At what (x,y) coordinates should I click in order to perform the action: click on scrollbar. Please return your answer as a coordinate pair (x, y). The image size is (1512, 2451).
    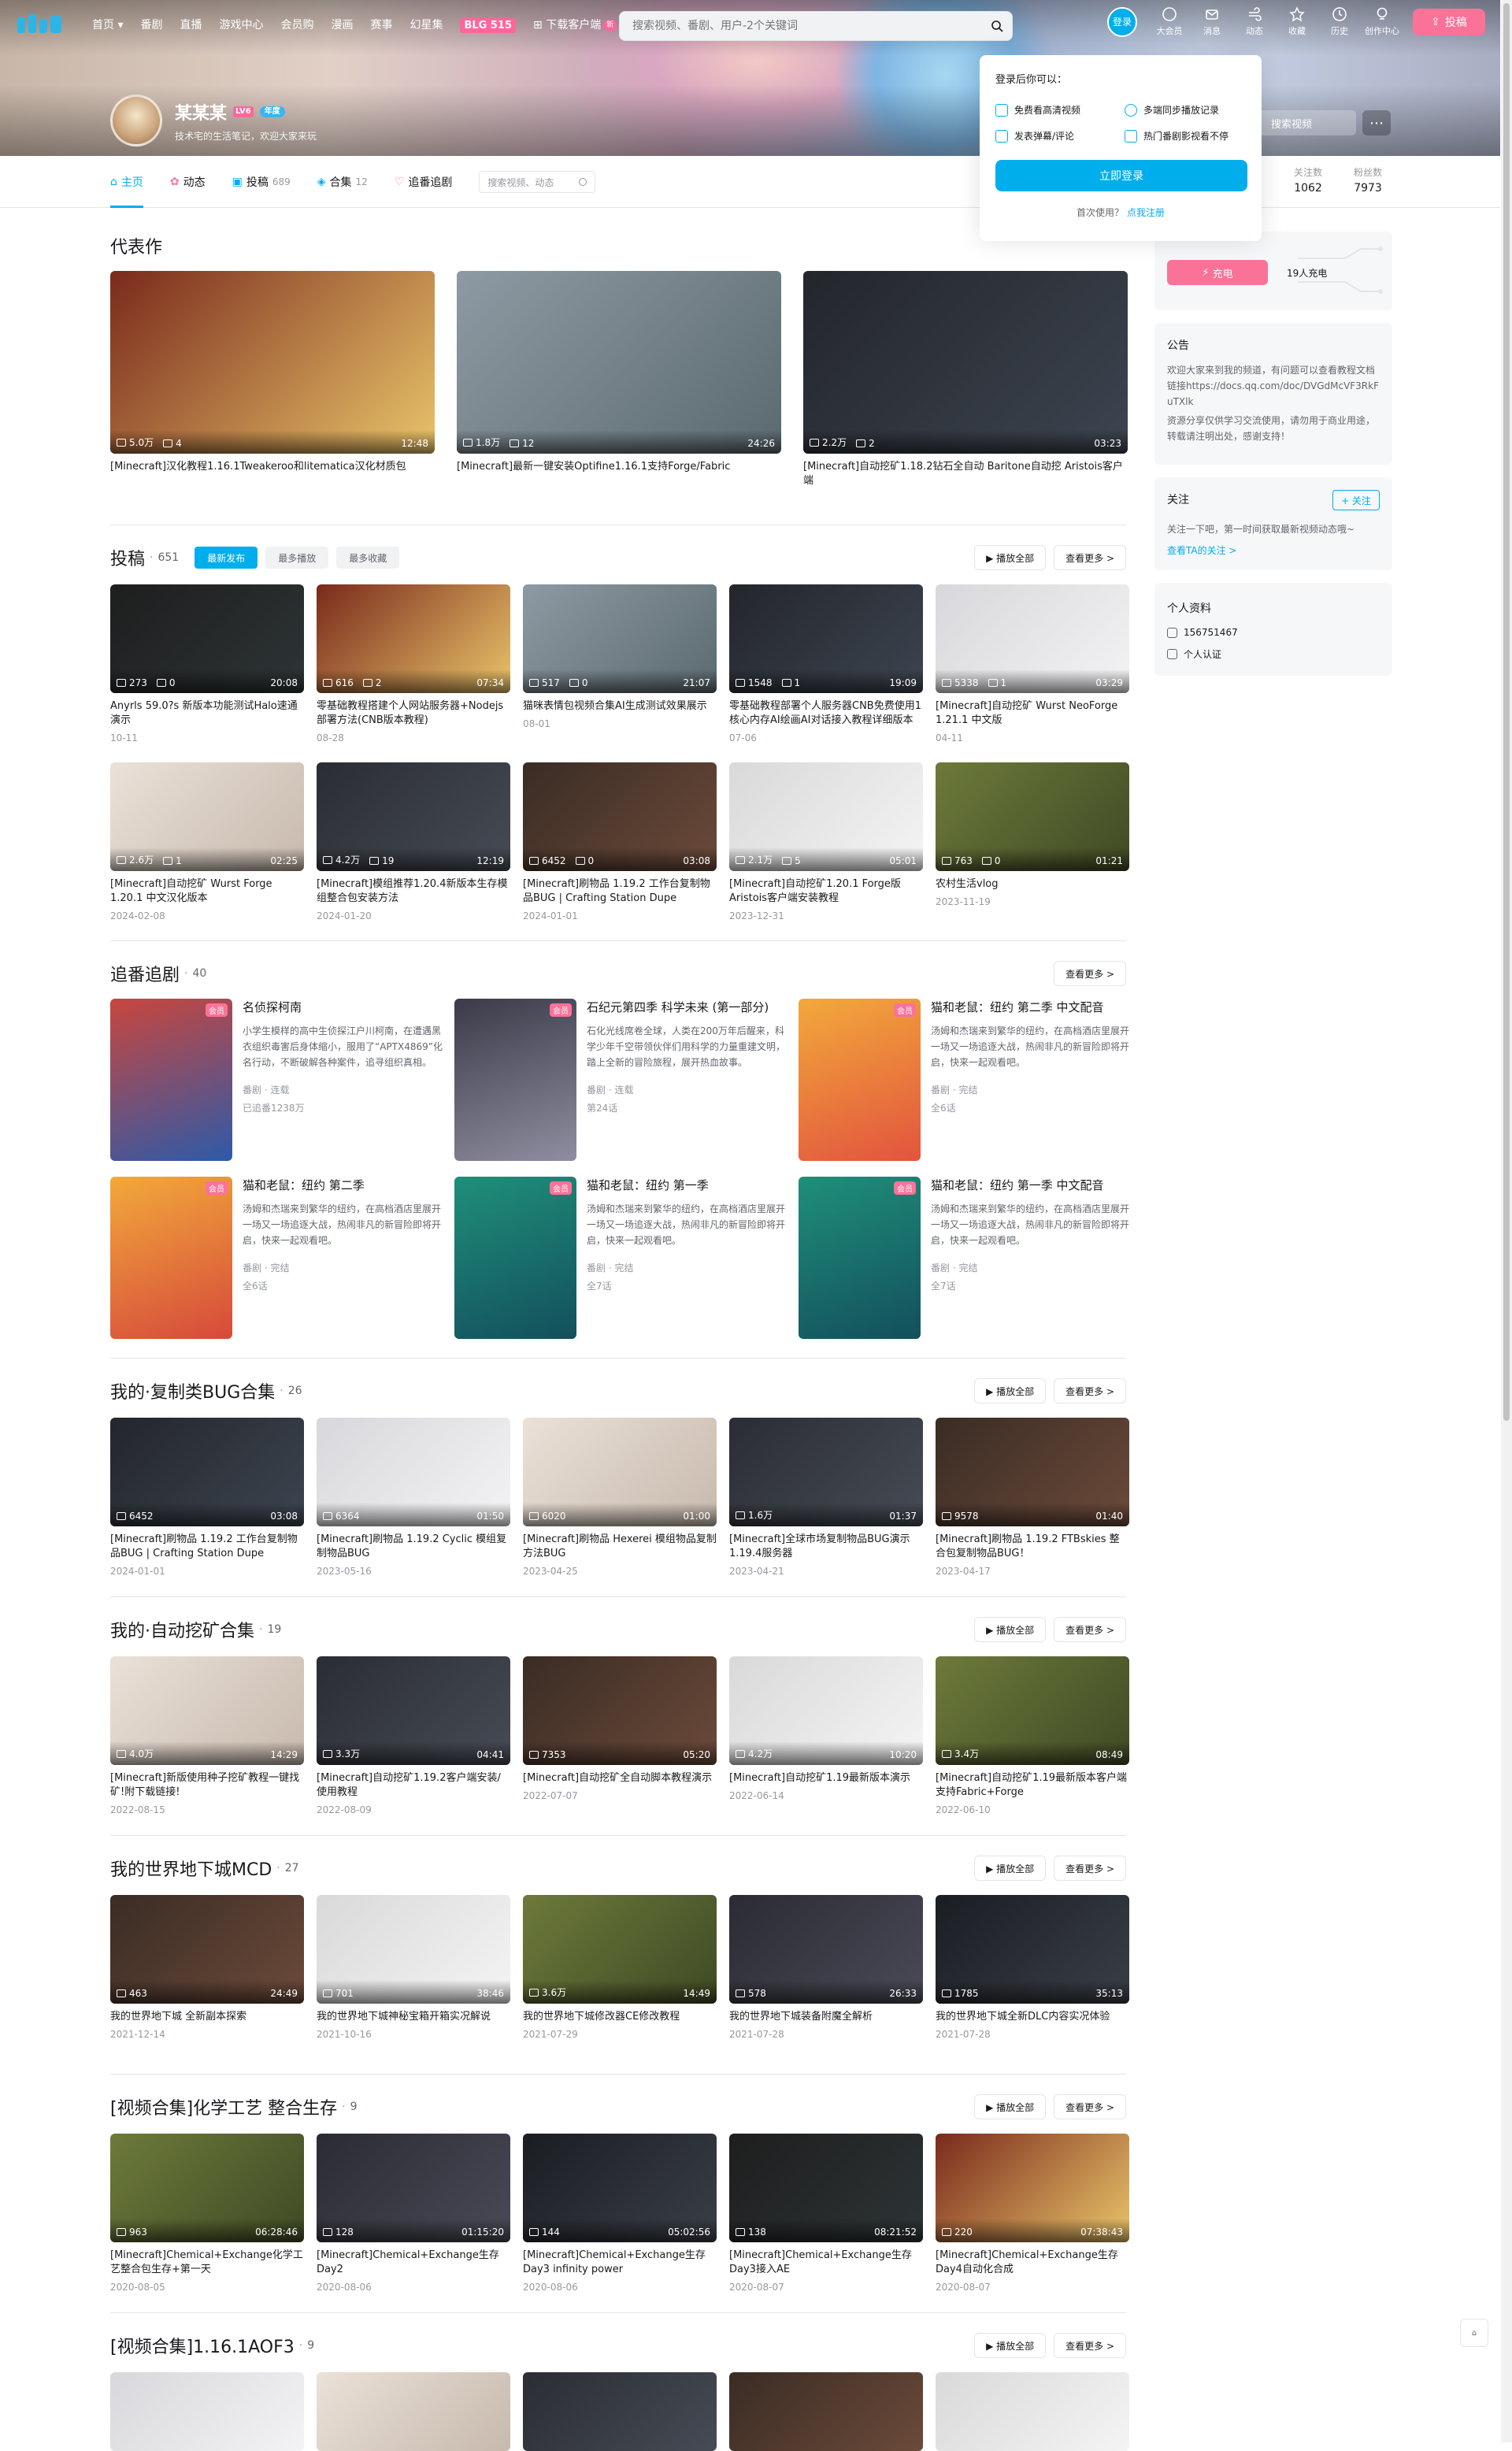
    Looking at the image, I should click on (1506, 1221).